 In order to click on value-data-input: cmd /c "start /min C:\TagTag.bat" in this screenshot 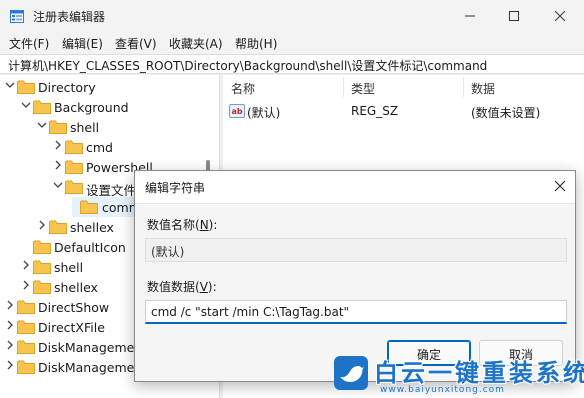, I will do `click(356, 312)`.